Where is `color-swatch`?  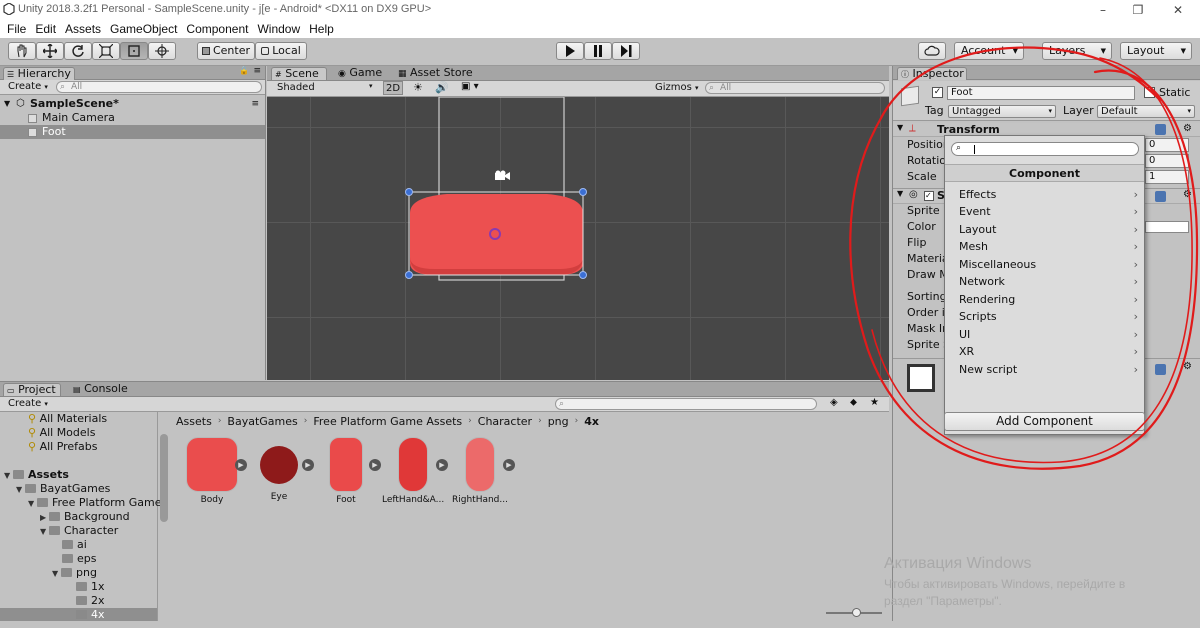 color-swatch is located at coordinates (1167, 227).